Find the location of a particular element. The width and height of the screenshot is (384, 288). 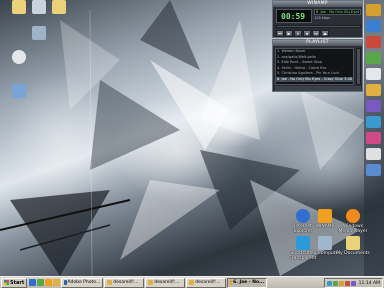

my-documents-icon is located at coordinates (353, 243).